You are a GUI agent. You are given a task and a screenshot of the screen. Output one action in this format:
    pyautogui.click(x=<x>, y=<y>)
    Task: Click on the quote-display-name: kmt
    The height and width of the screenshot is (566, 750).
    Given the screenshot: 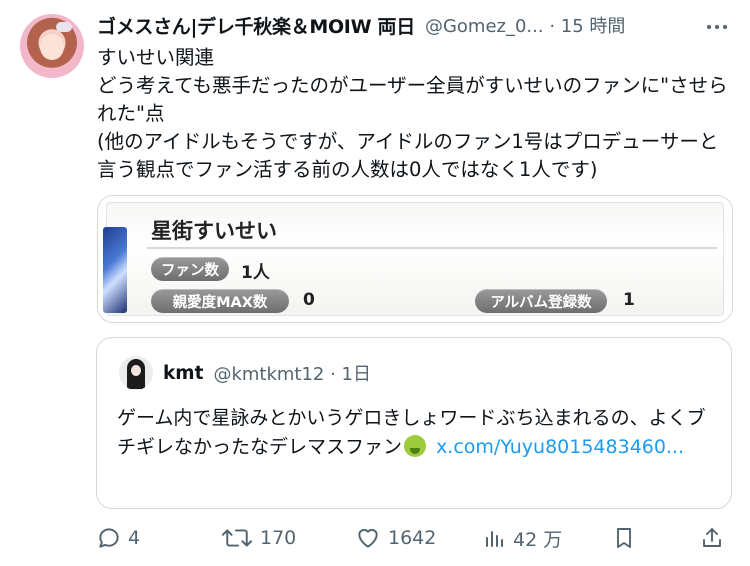 What is the action you would take?
    pyautogui.click(x=183, y=373)
    